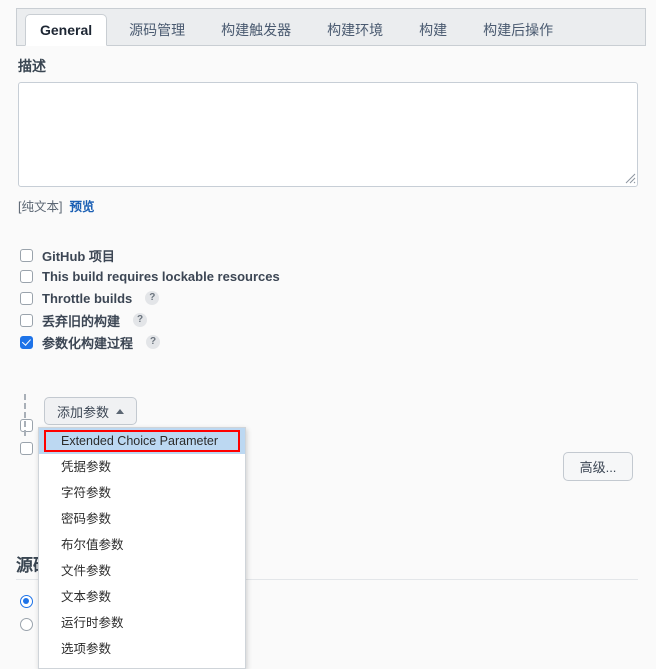 The width and height of the screenshot is (656, 669). Describe the element at coordinates (142, 545) in the screenshot. I see `menu-item-boolean-parameter: 布尔值参数` at that location.